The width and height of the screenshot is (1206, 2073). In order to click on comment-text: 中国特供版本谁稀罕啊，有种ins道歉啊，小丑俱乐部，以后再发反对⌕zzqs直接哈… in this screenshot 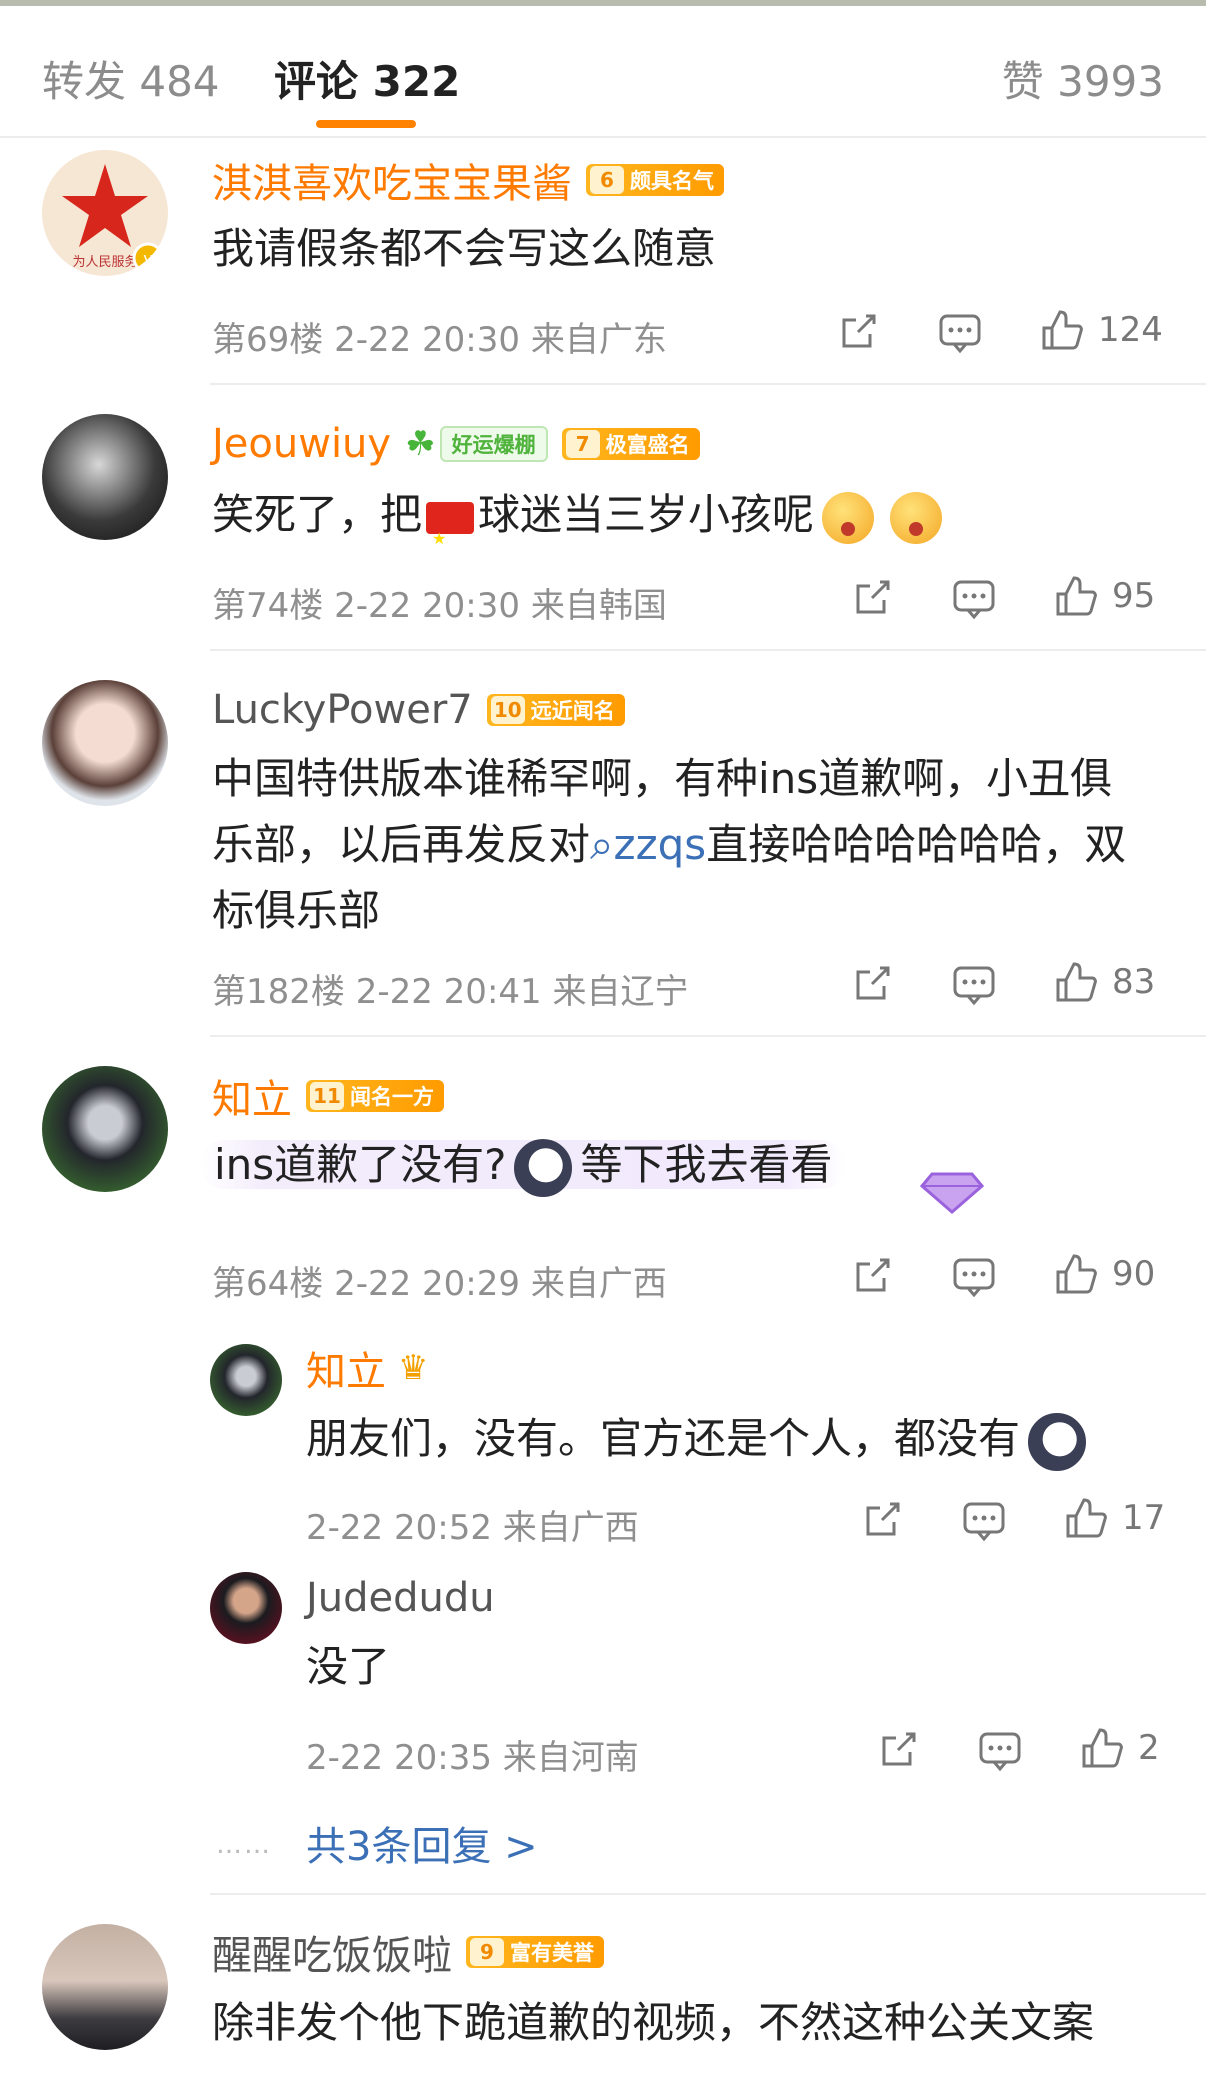, I will do `click(669, 844)`.